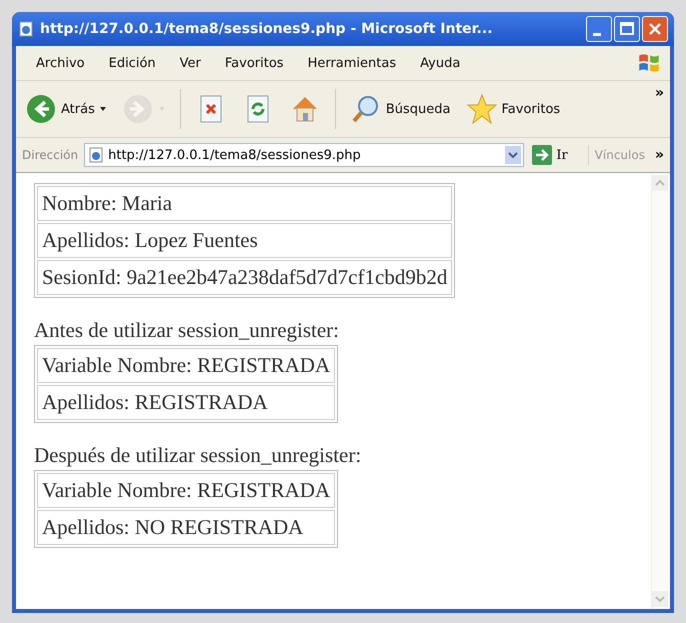  Describe the element at coordinates (660, 599) in the screenshot. I see `scroll-down-icon` at that location.